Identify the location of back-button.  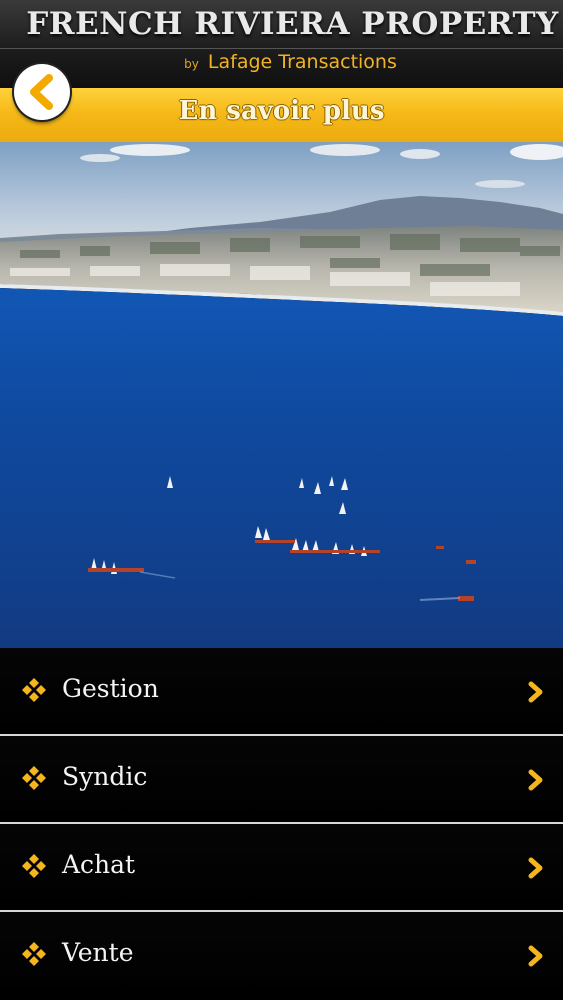
(42, 92).